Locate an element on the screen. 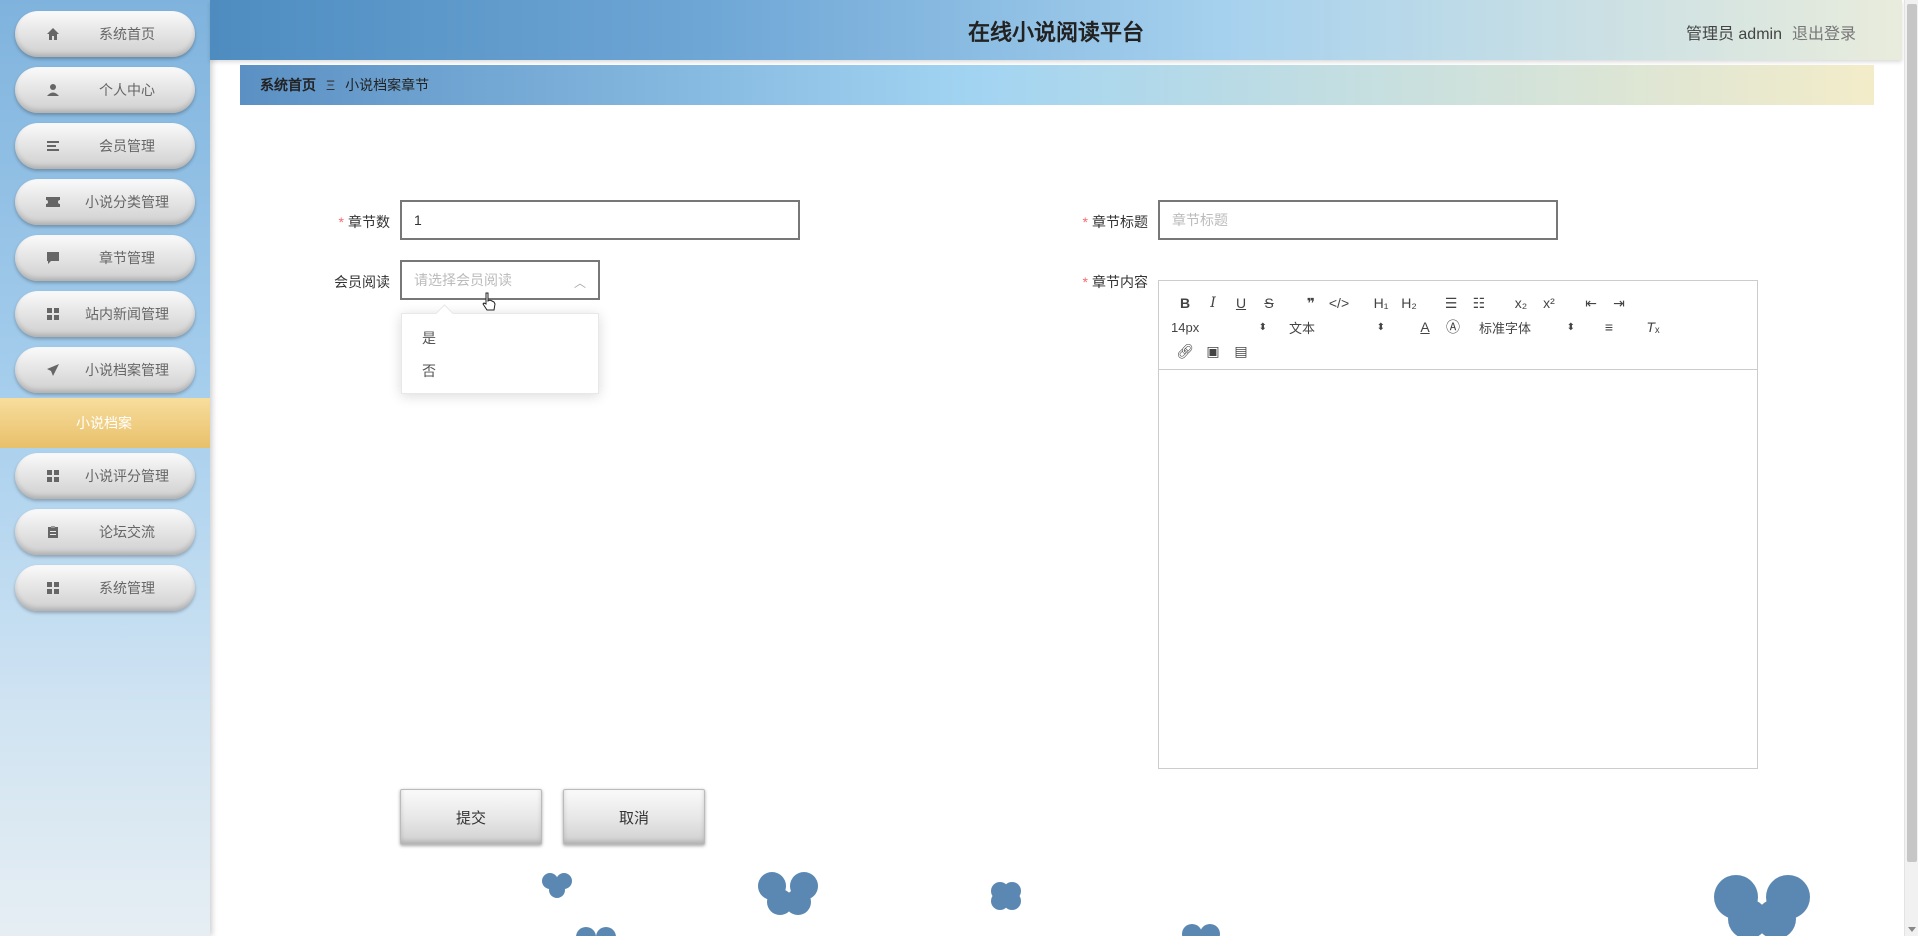 The width and height of the screenshot is (1918, 936). sidebar-item-home: 系统首页 is located at coordinates (105, 34).